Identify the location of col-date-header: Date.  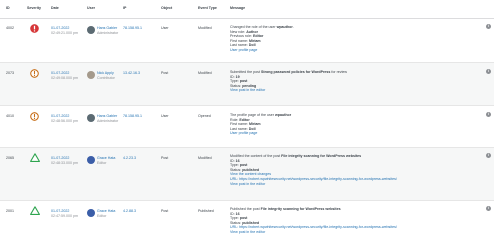
(55, 8).